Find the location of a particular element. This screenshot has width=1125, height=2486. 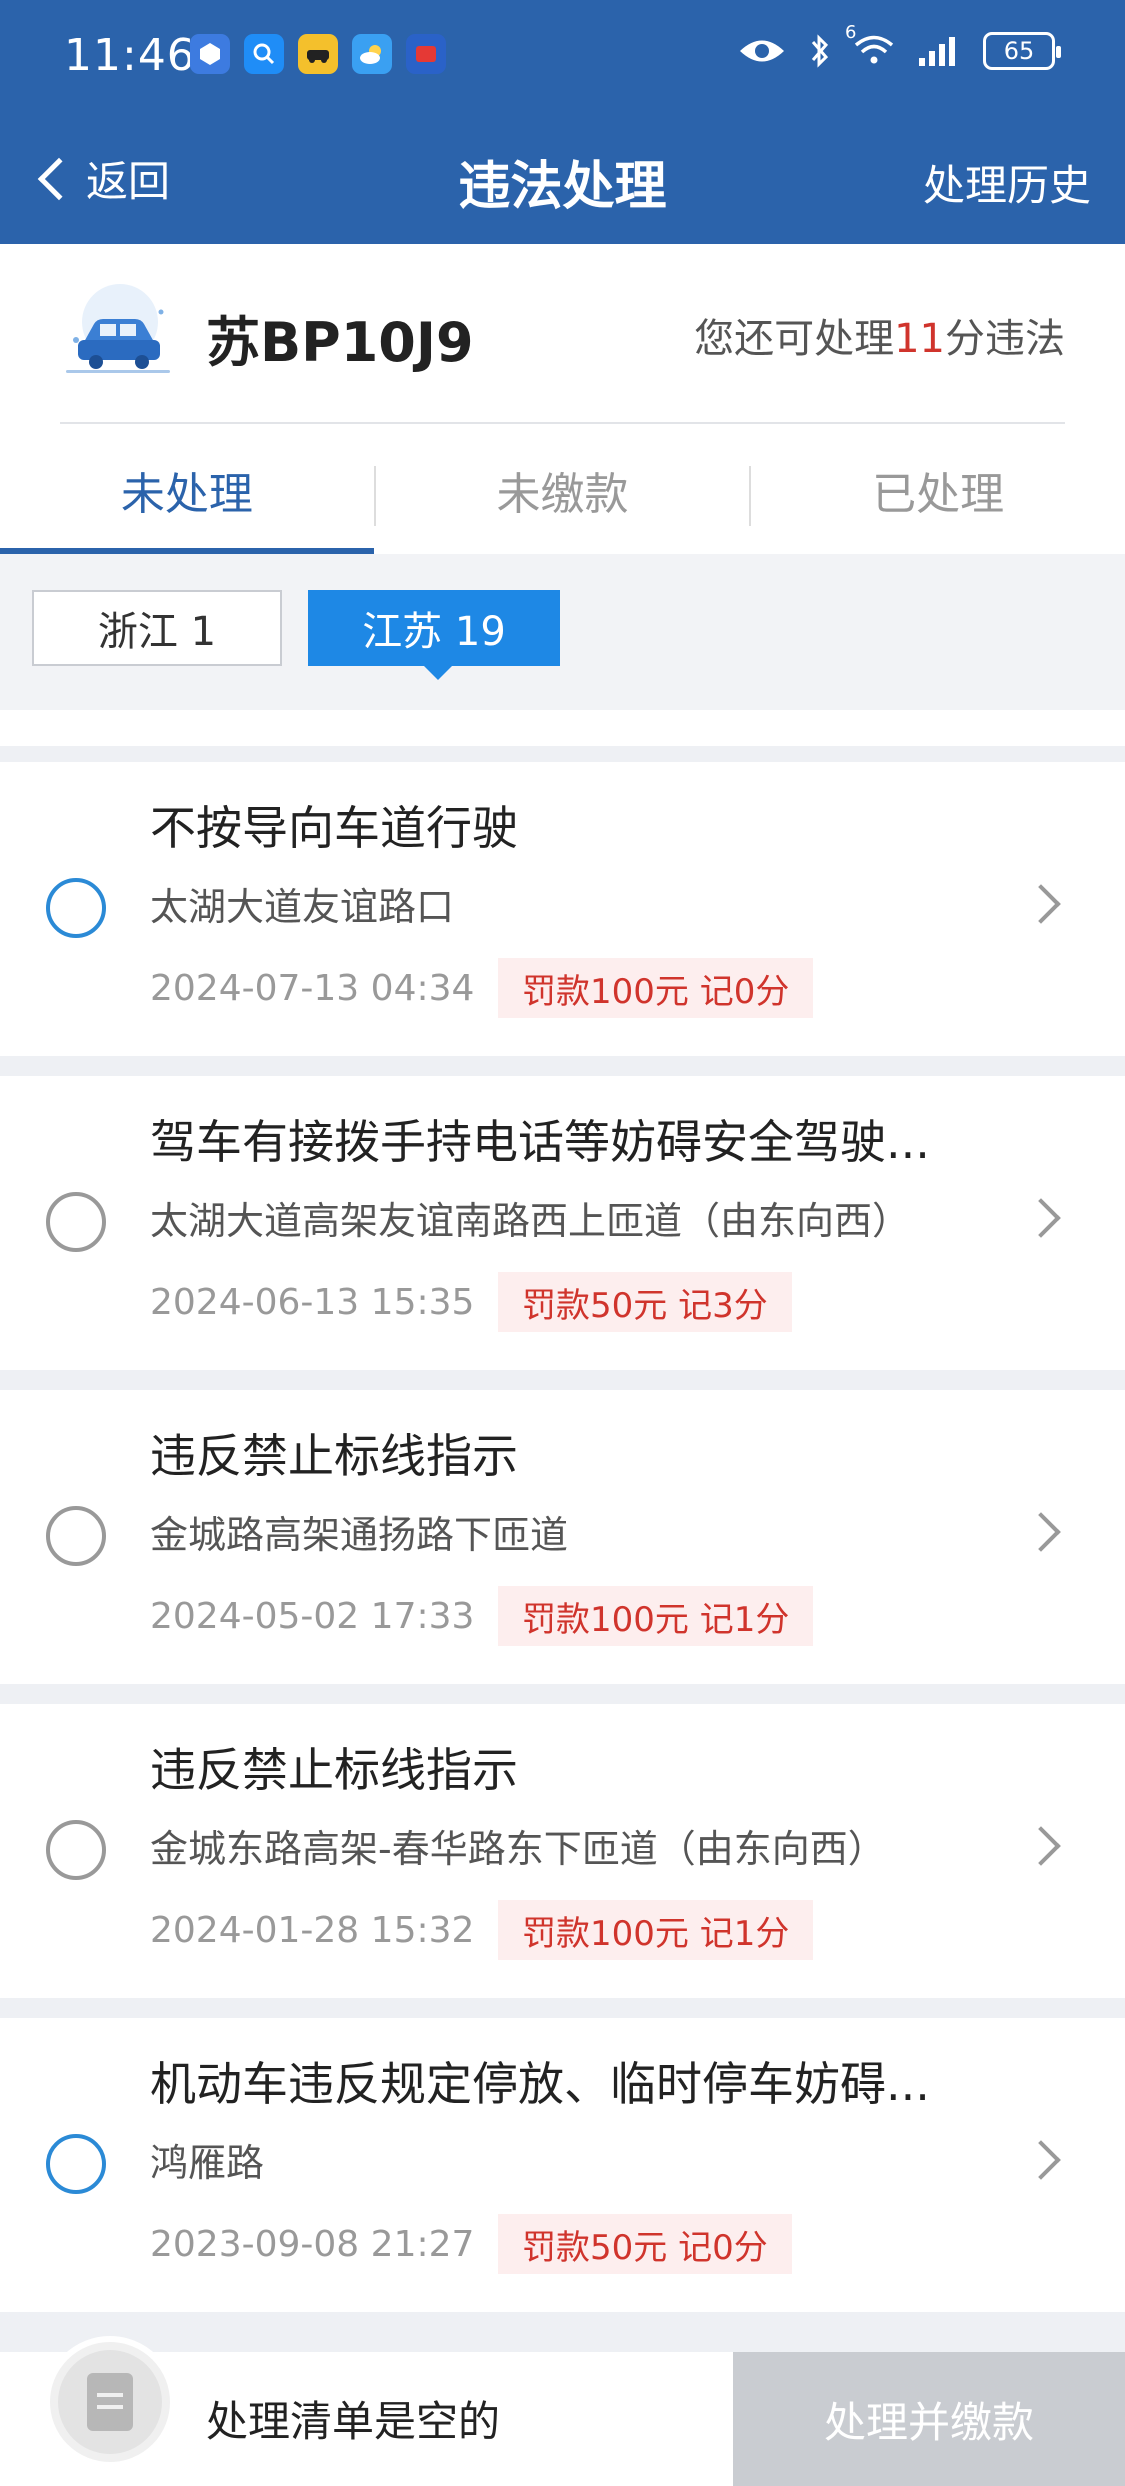

empty-list-text: 处理清单是空的 is located at coordinates (353, 2421).